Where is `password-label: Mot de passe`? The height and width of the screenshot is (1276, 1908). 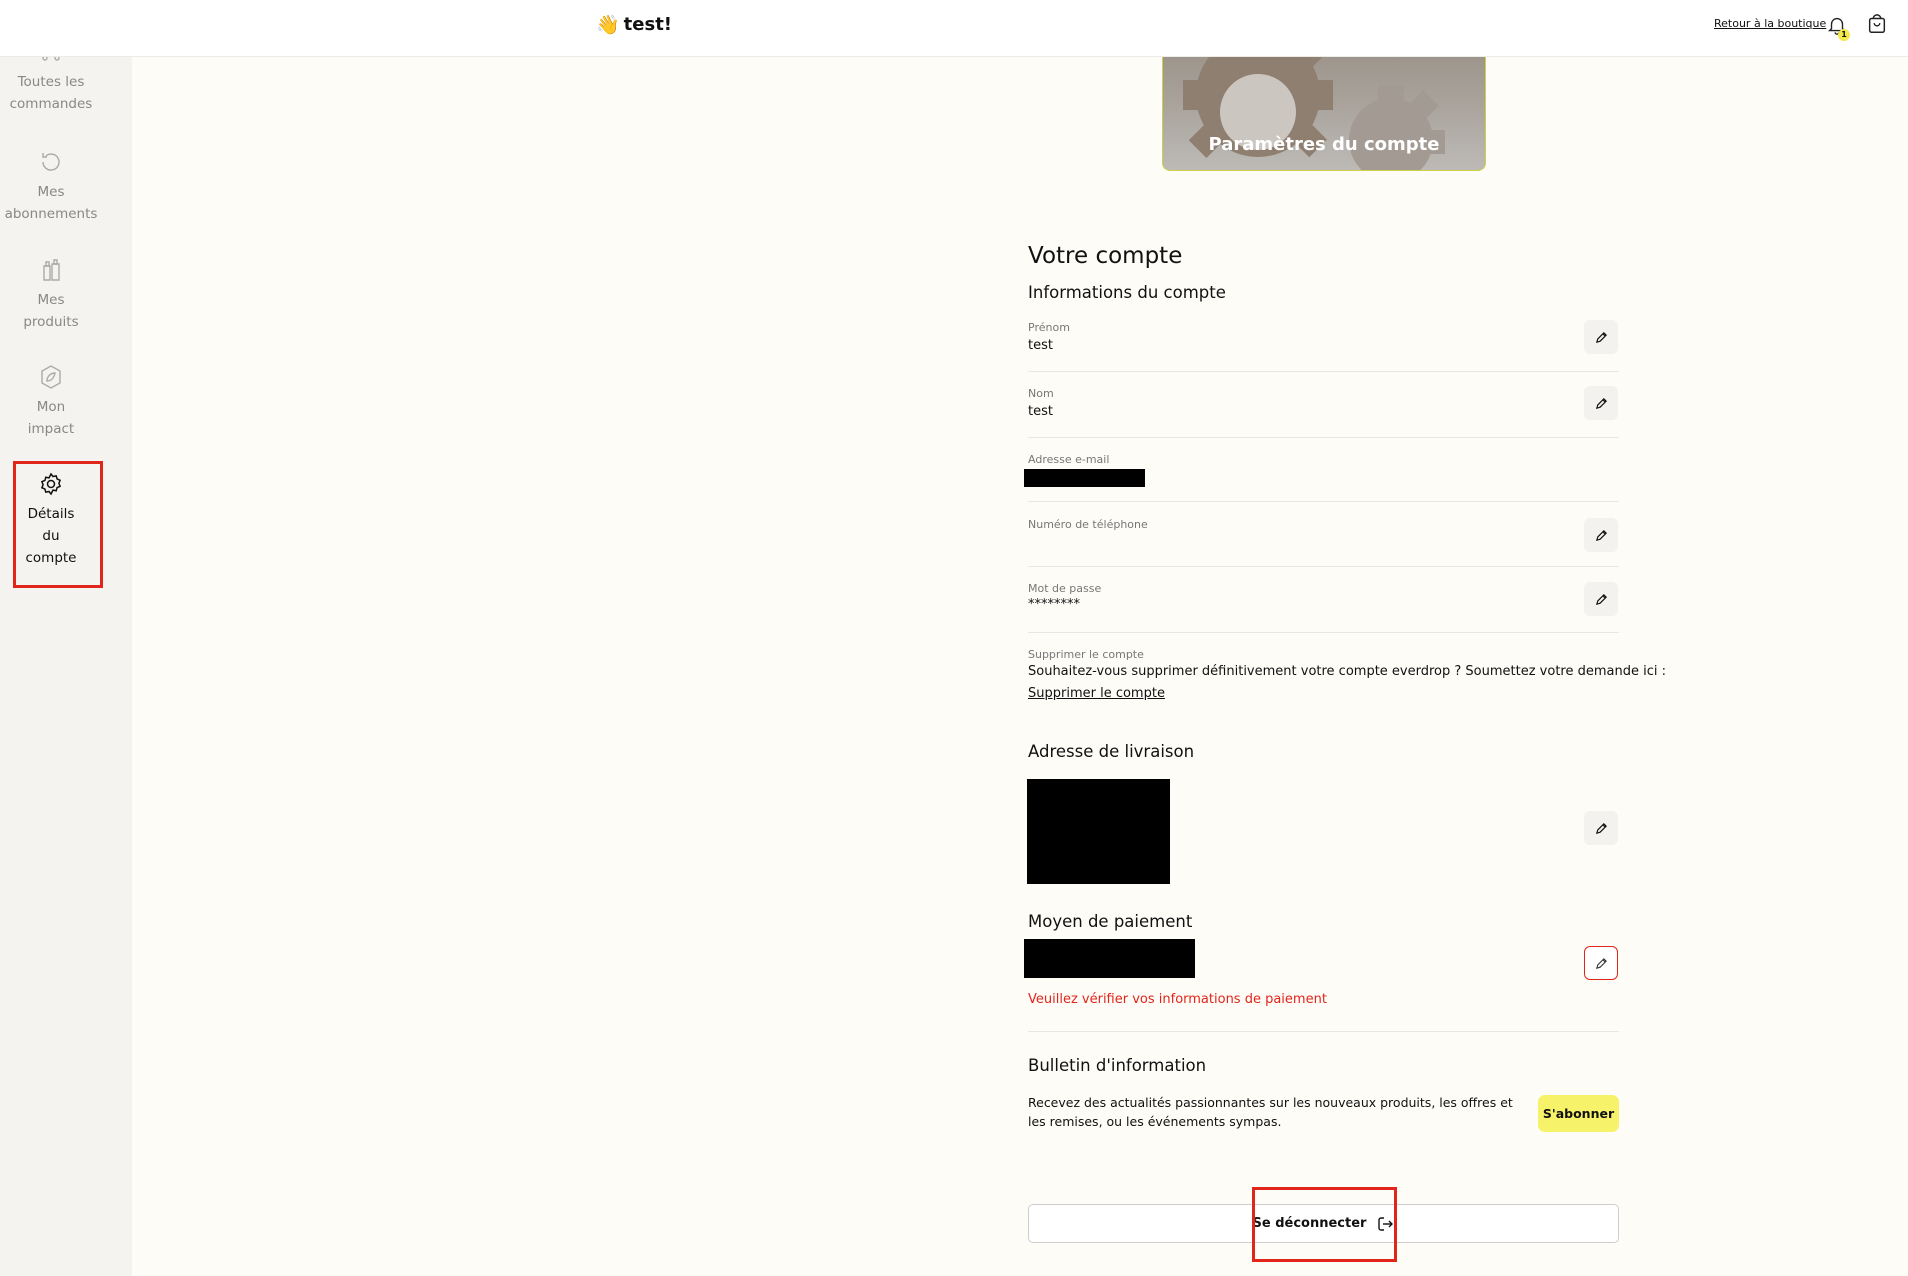 password-label: Mot de passe is located at coordinates (1065, 588).